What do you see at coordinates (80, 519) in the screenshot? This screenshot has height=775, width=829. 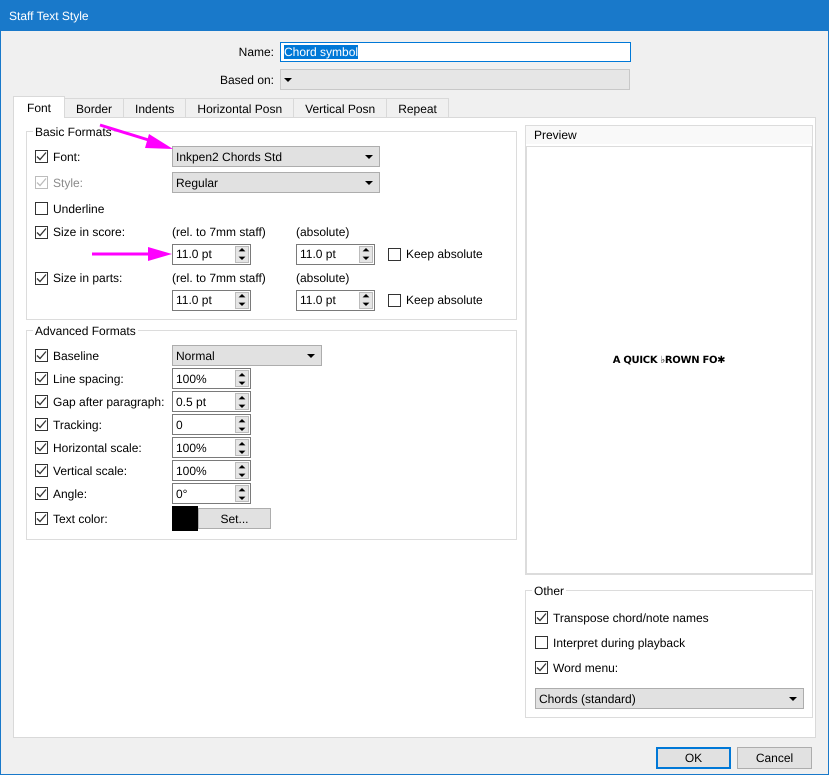 I see `option-label: Text color:` at bounding box center [80, 519].